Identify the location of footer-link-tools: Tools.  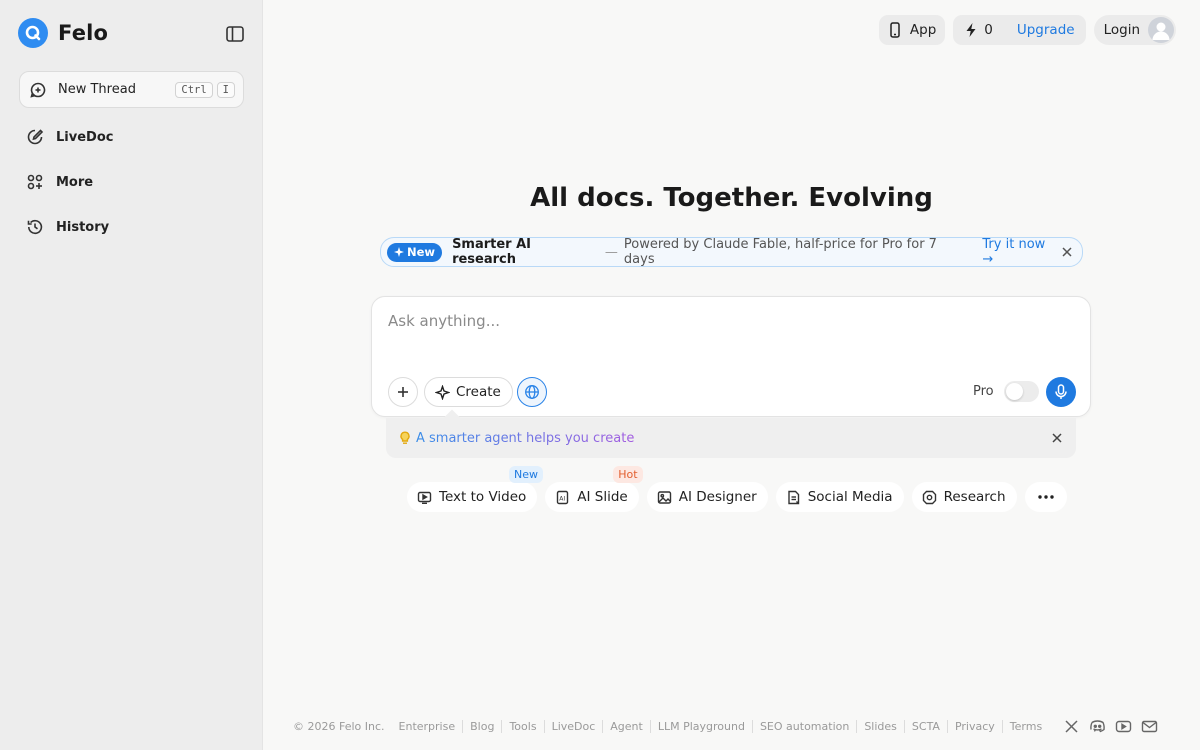
(523, 726).